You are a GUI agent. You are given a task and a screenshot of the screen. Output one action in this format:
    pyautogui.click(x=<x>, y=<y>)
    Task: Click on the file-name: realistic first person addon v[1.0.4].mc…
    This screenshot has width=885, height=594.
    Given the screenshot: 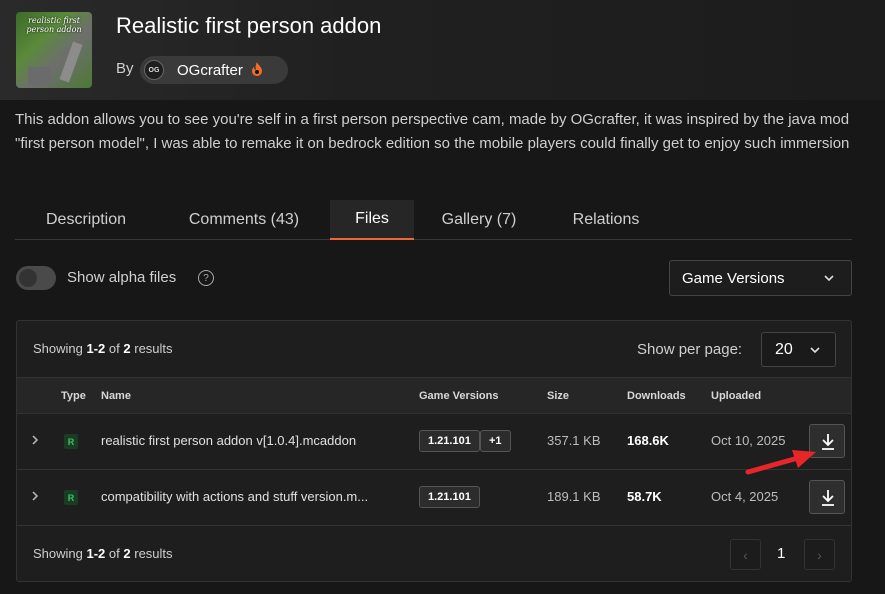 What is the action you would take?
    pyautogui.click(x=228, y=440)
    